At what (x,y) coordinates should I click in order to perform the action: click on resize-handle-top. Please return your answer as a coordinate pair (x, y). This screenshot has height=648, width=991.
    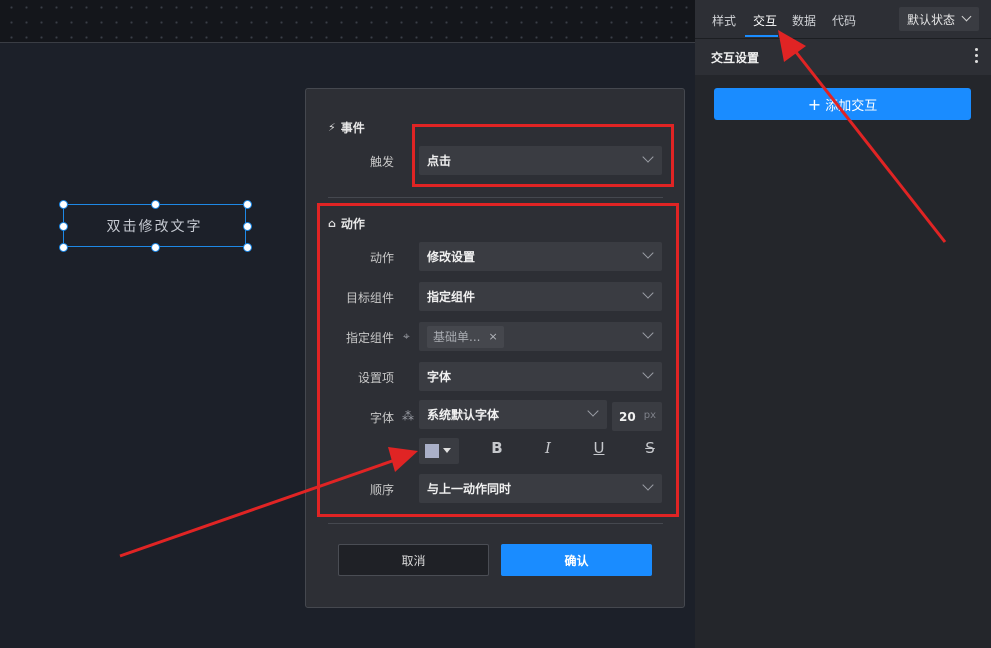
    Looking at the image, I should click on (155, 204).